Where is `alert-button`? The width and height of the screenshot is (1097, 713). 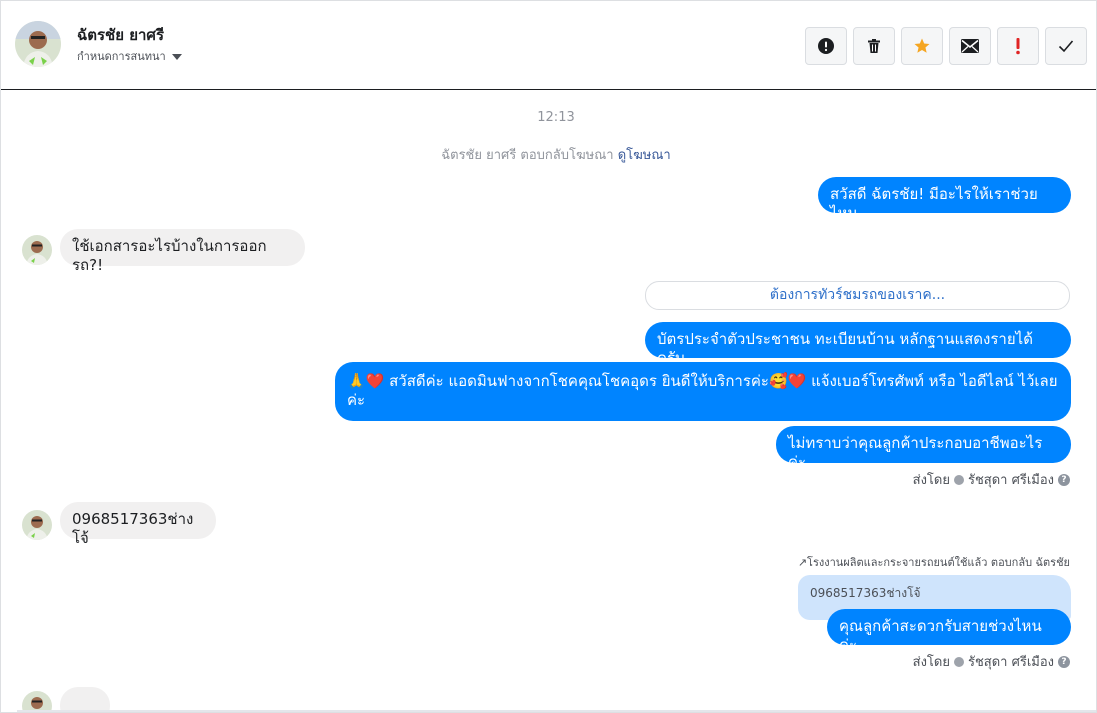
alert-button is located at coordinates (826, 46).